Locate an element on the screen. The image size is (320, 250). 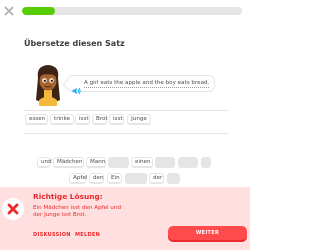
word-bank-chip: einen is located at coordinates (142, 162).